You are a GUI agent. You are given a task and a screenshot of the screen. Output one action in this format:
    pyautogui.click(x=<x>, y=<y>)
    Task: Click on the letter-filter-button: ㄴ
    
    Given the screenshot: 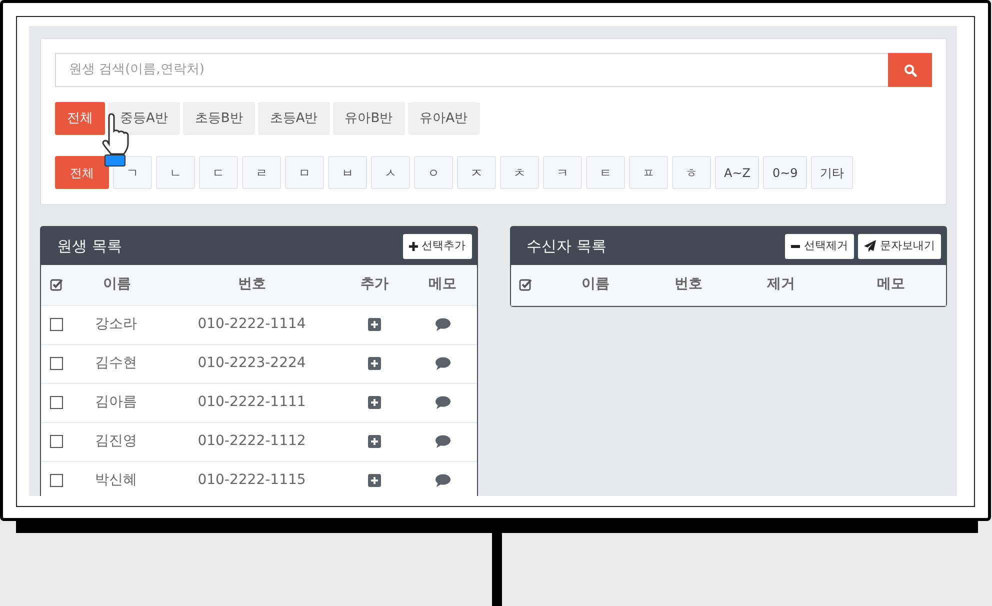 What is the action you would take?
    pyautogui.click(x=175, y=172)
    